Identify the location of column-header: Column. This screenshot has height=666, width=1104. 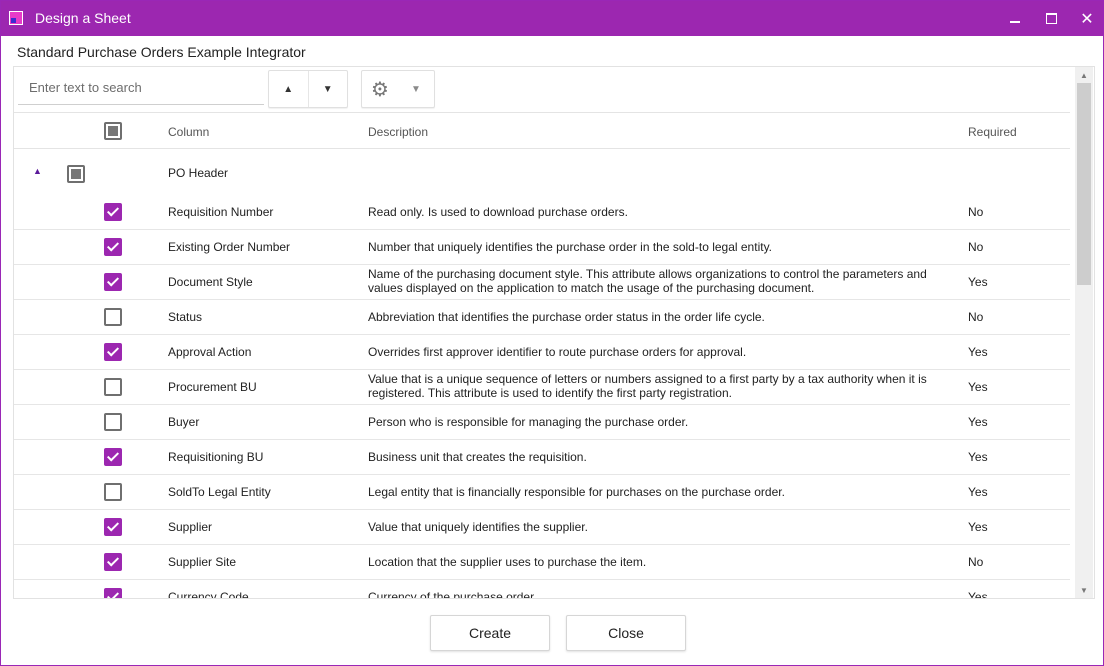
(189, 132).